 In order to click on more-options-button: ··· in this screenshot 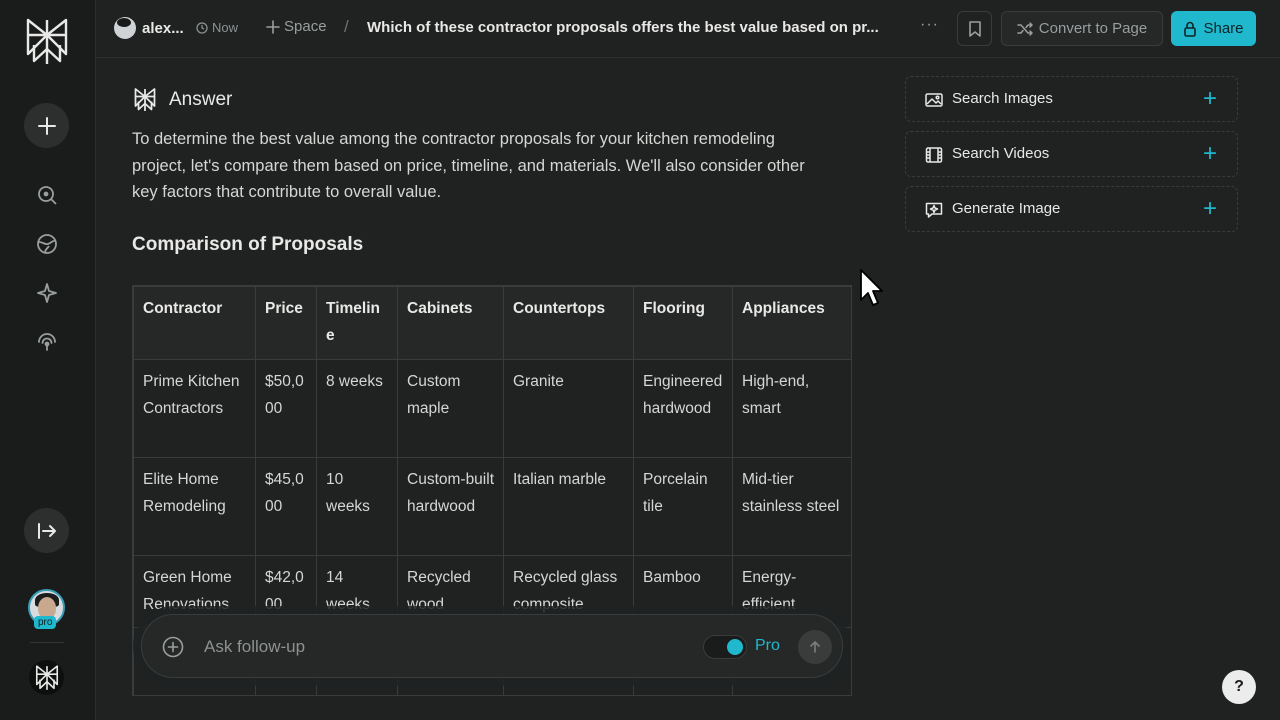, I will do `click(929, 25)`.